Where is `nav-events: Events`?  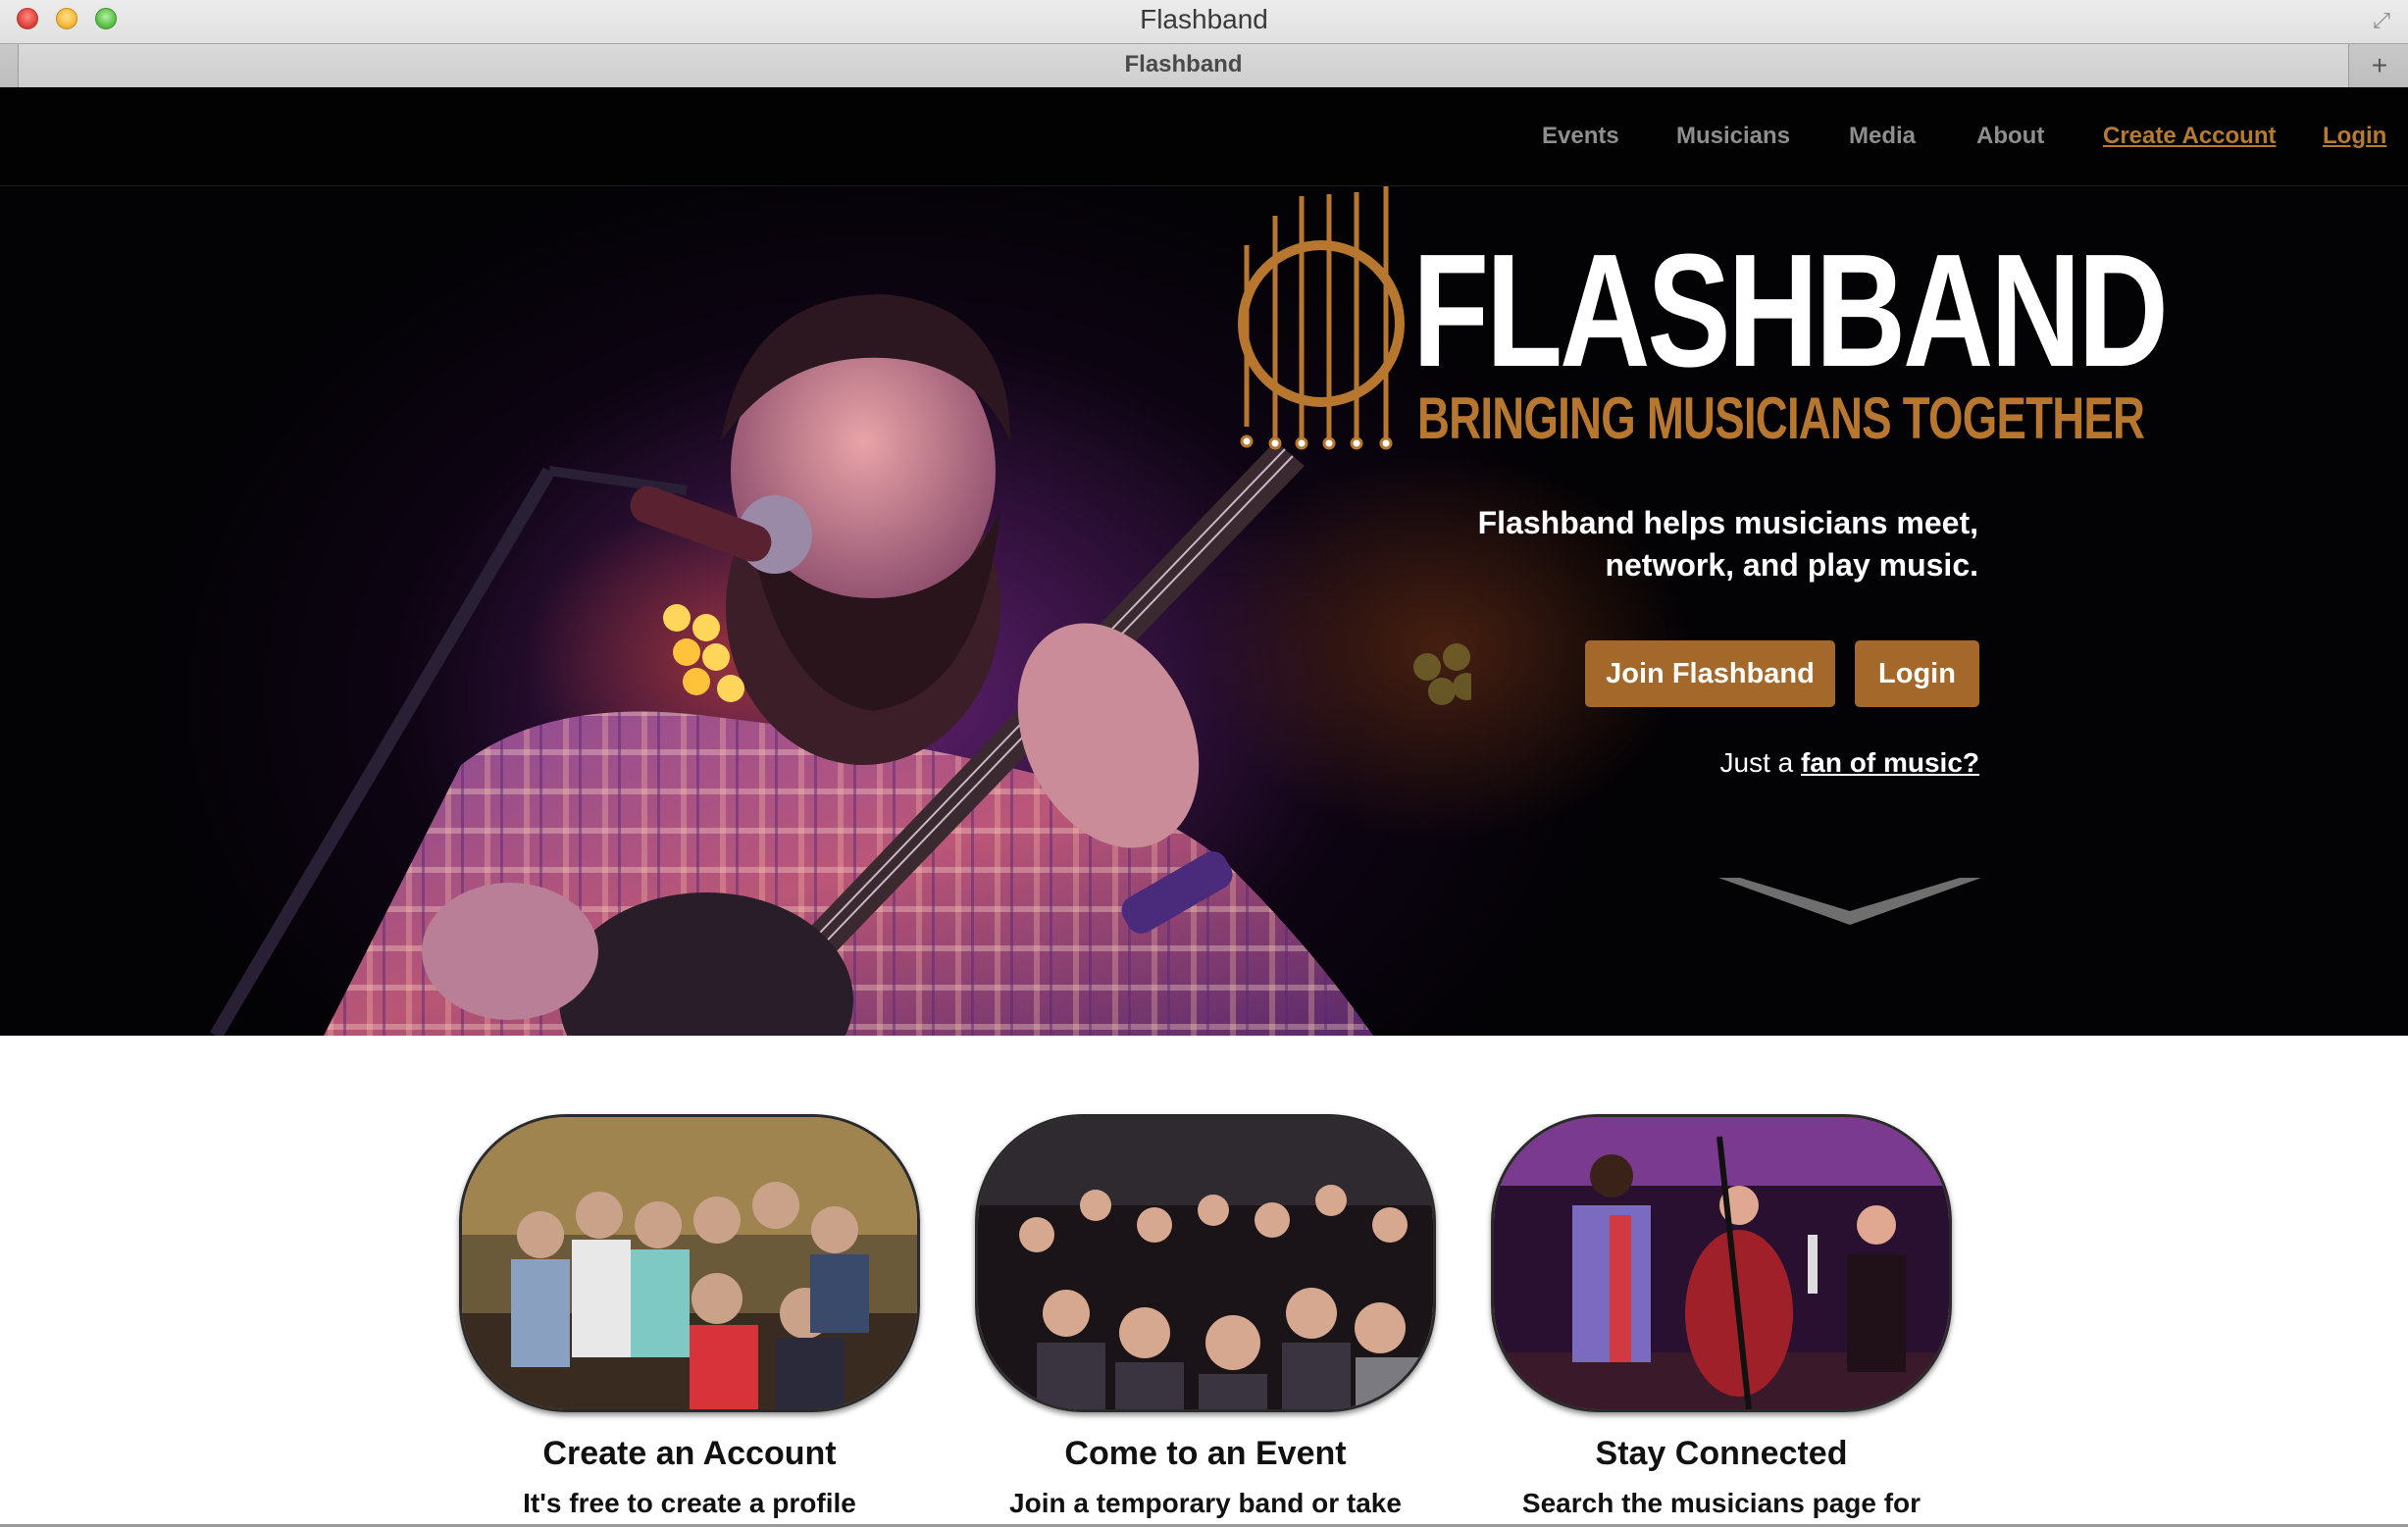 nav-events: Events is located at coordinates (1581, 137).